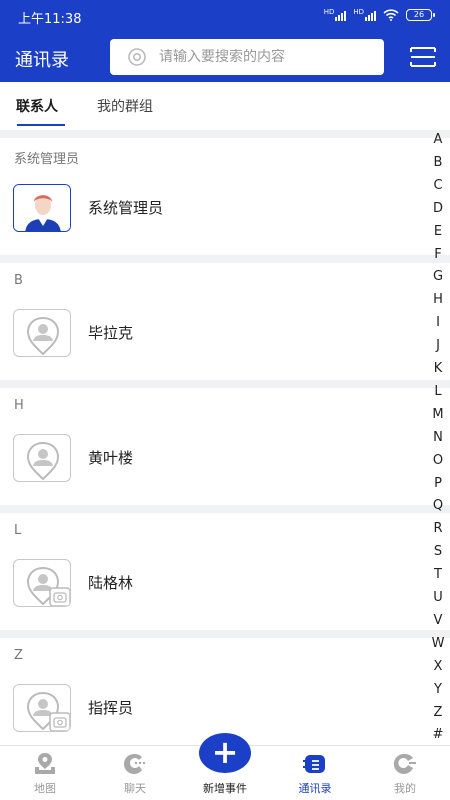 This screenshot has width=450, height=800. What do you see at coordinates (225, 654) in the screenshot?
I see `section-header: Z` at bounding box center [225, 654].